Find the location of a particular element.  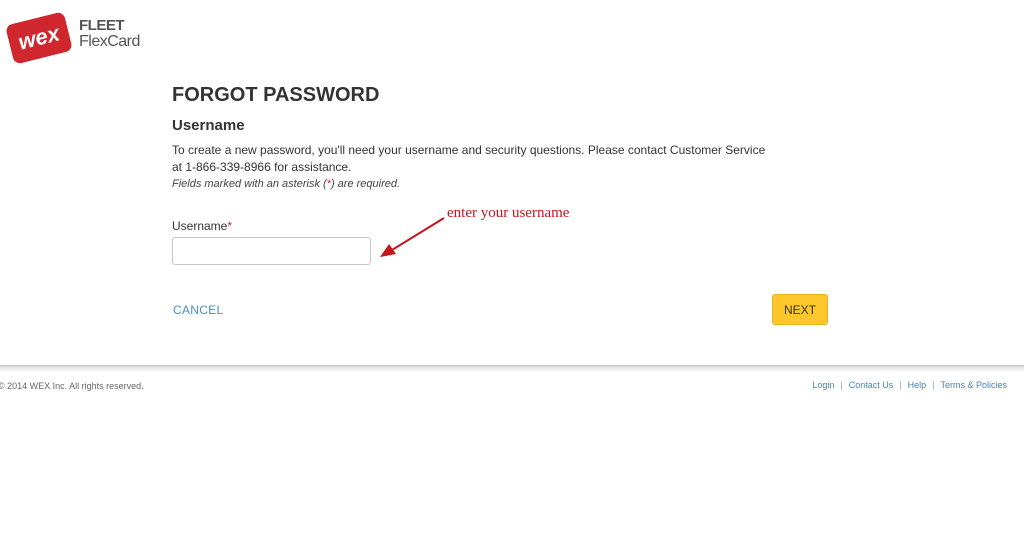

footer-link-contact-us: Contact Us is located at coordinates (871, 385).